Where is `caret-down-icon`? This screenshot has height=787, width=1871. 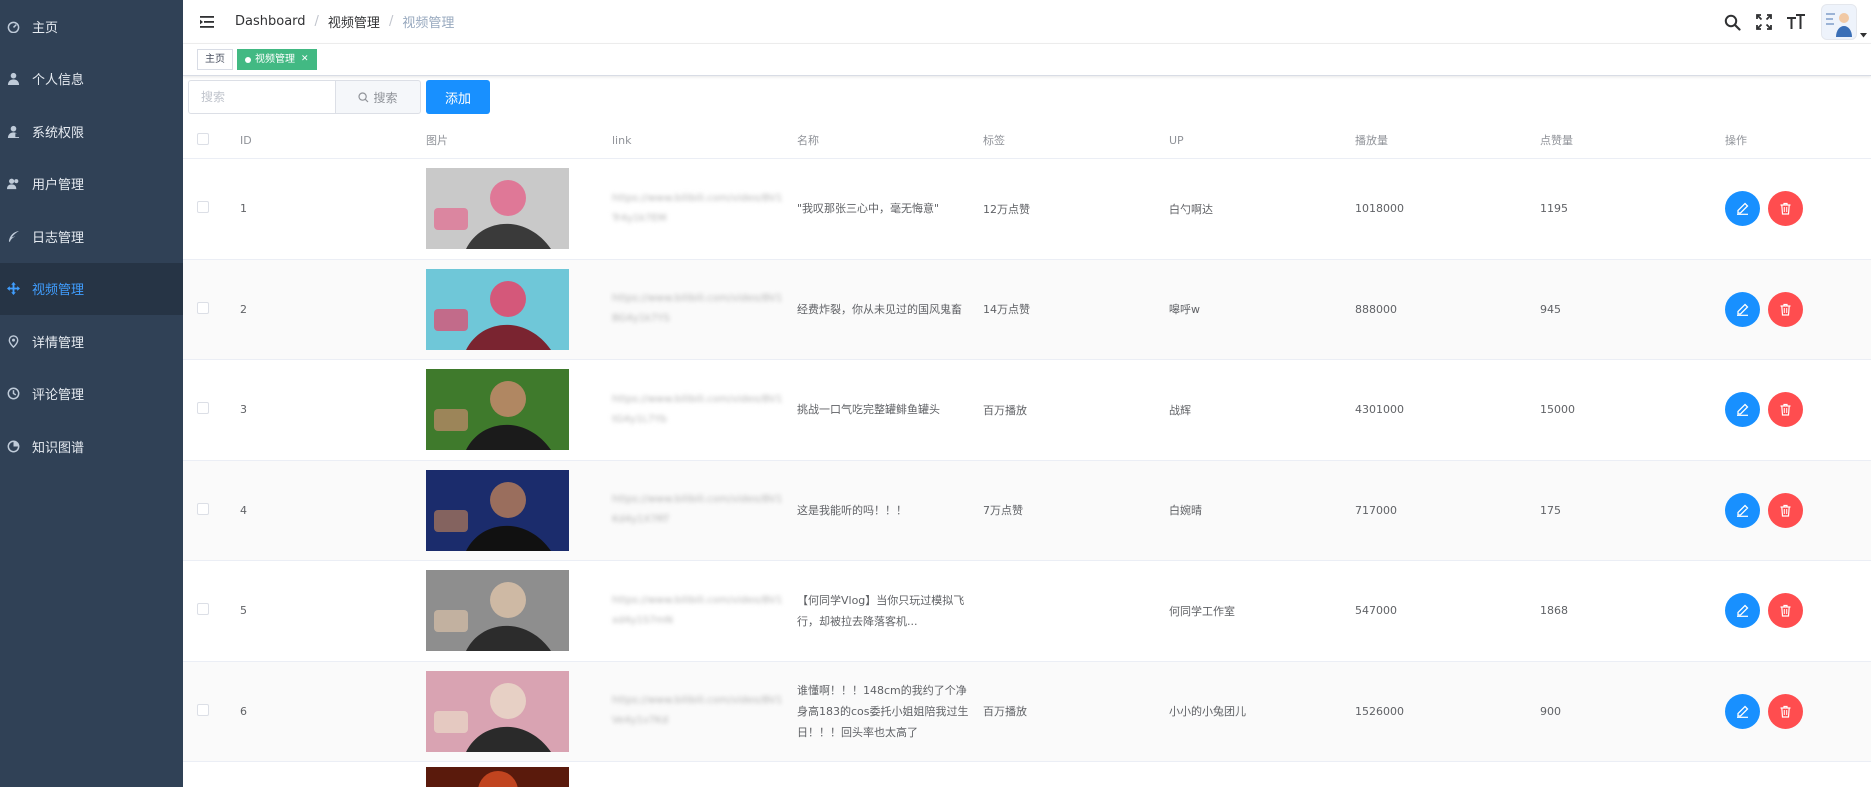
caret-down-icon is located at coordinates (1863, 22).